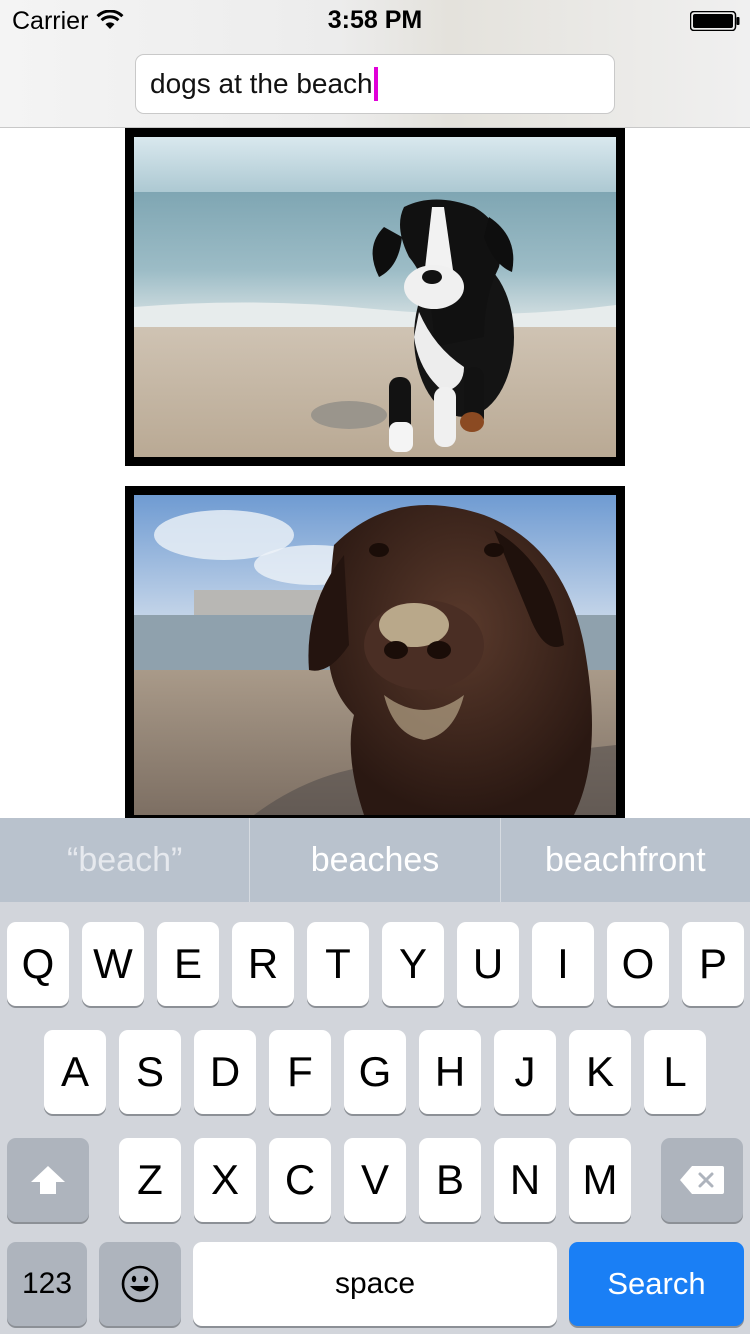 The width and height of the screenshot is (750, 1334). What do you see at coordinates (450, 1180) in the screenshot?
I see `key-b: B` at bounding box center [450, 1180].